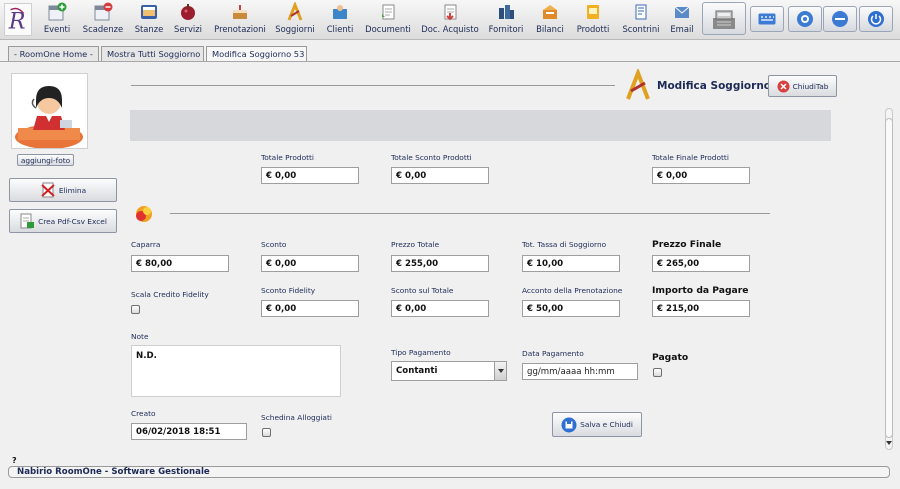 This screenshot has height=489, width=900. I want to click on help-mark: ?, so click(14, 460).